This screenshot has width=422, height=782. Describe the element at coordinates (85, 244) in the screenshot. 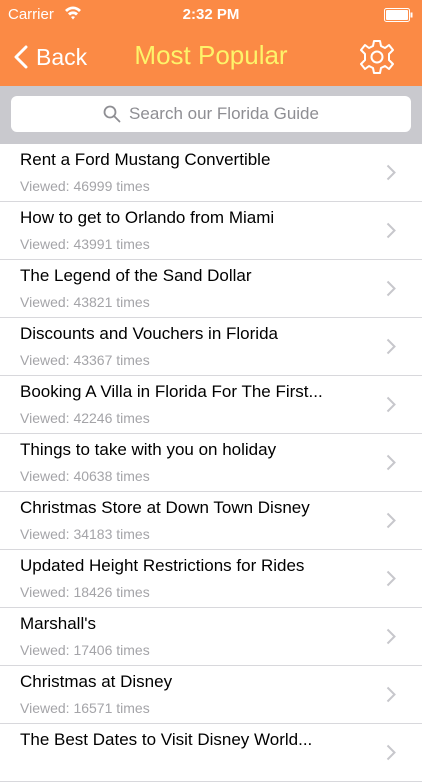

I see `item-views: Viewed: 43991 times` at that location.